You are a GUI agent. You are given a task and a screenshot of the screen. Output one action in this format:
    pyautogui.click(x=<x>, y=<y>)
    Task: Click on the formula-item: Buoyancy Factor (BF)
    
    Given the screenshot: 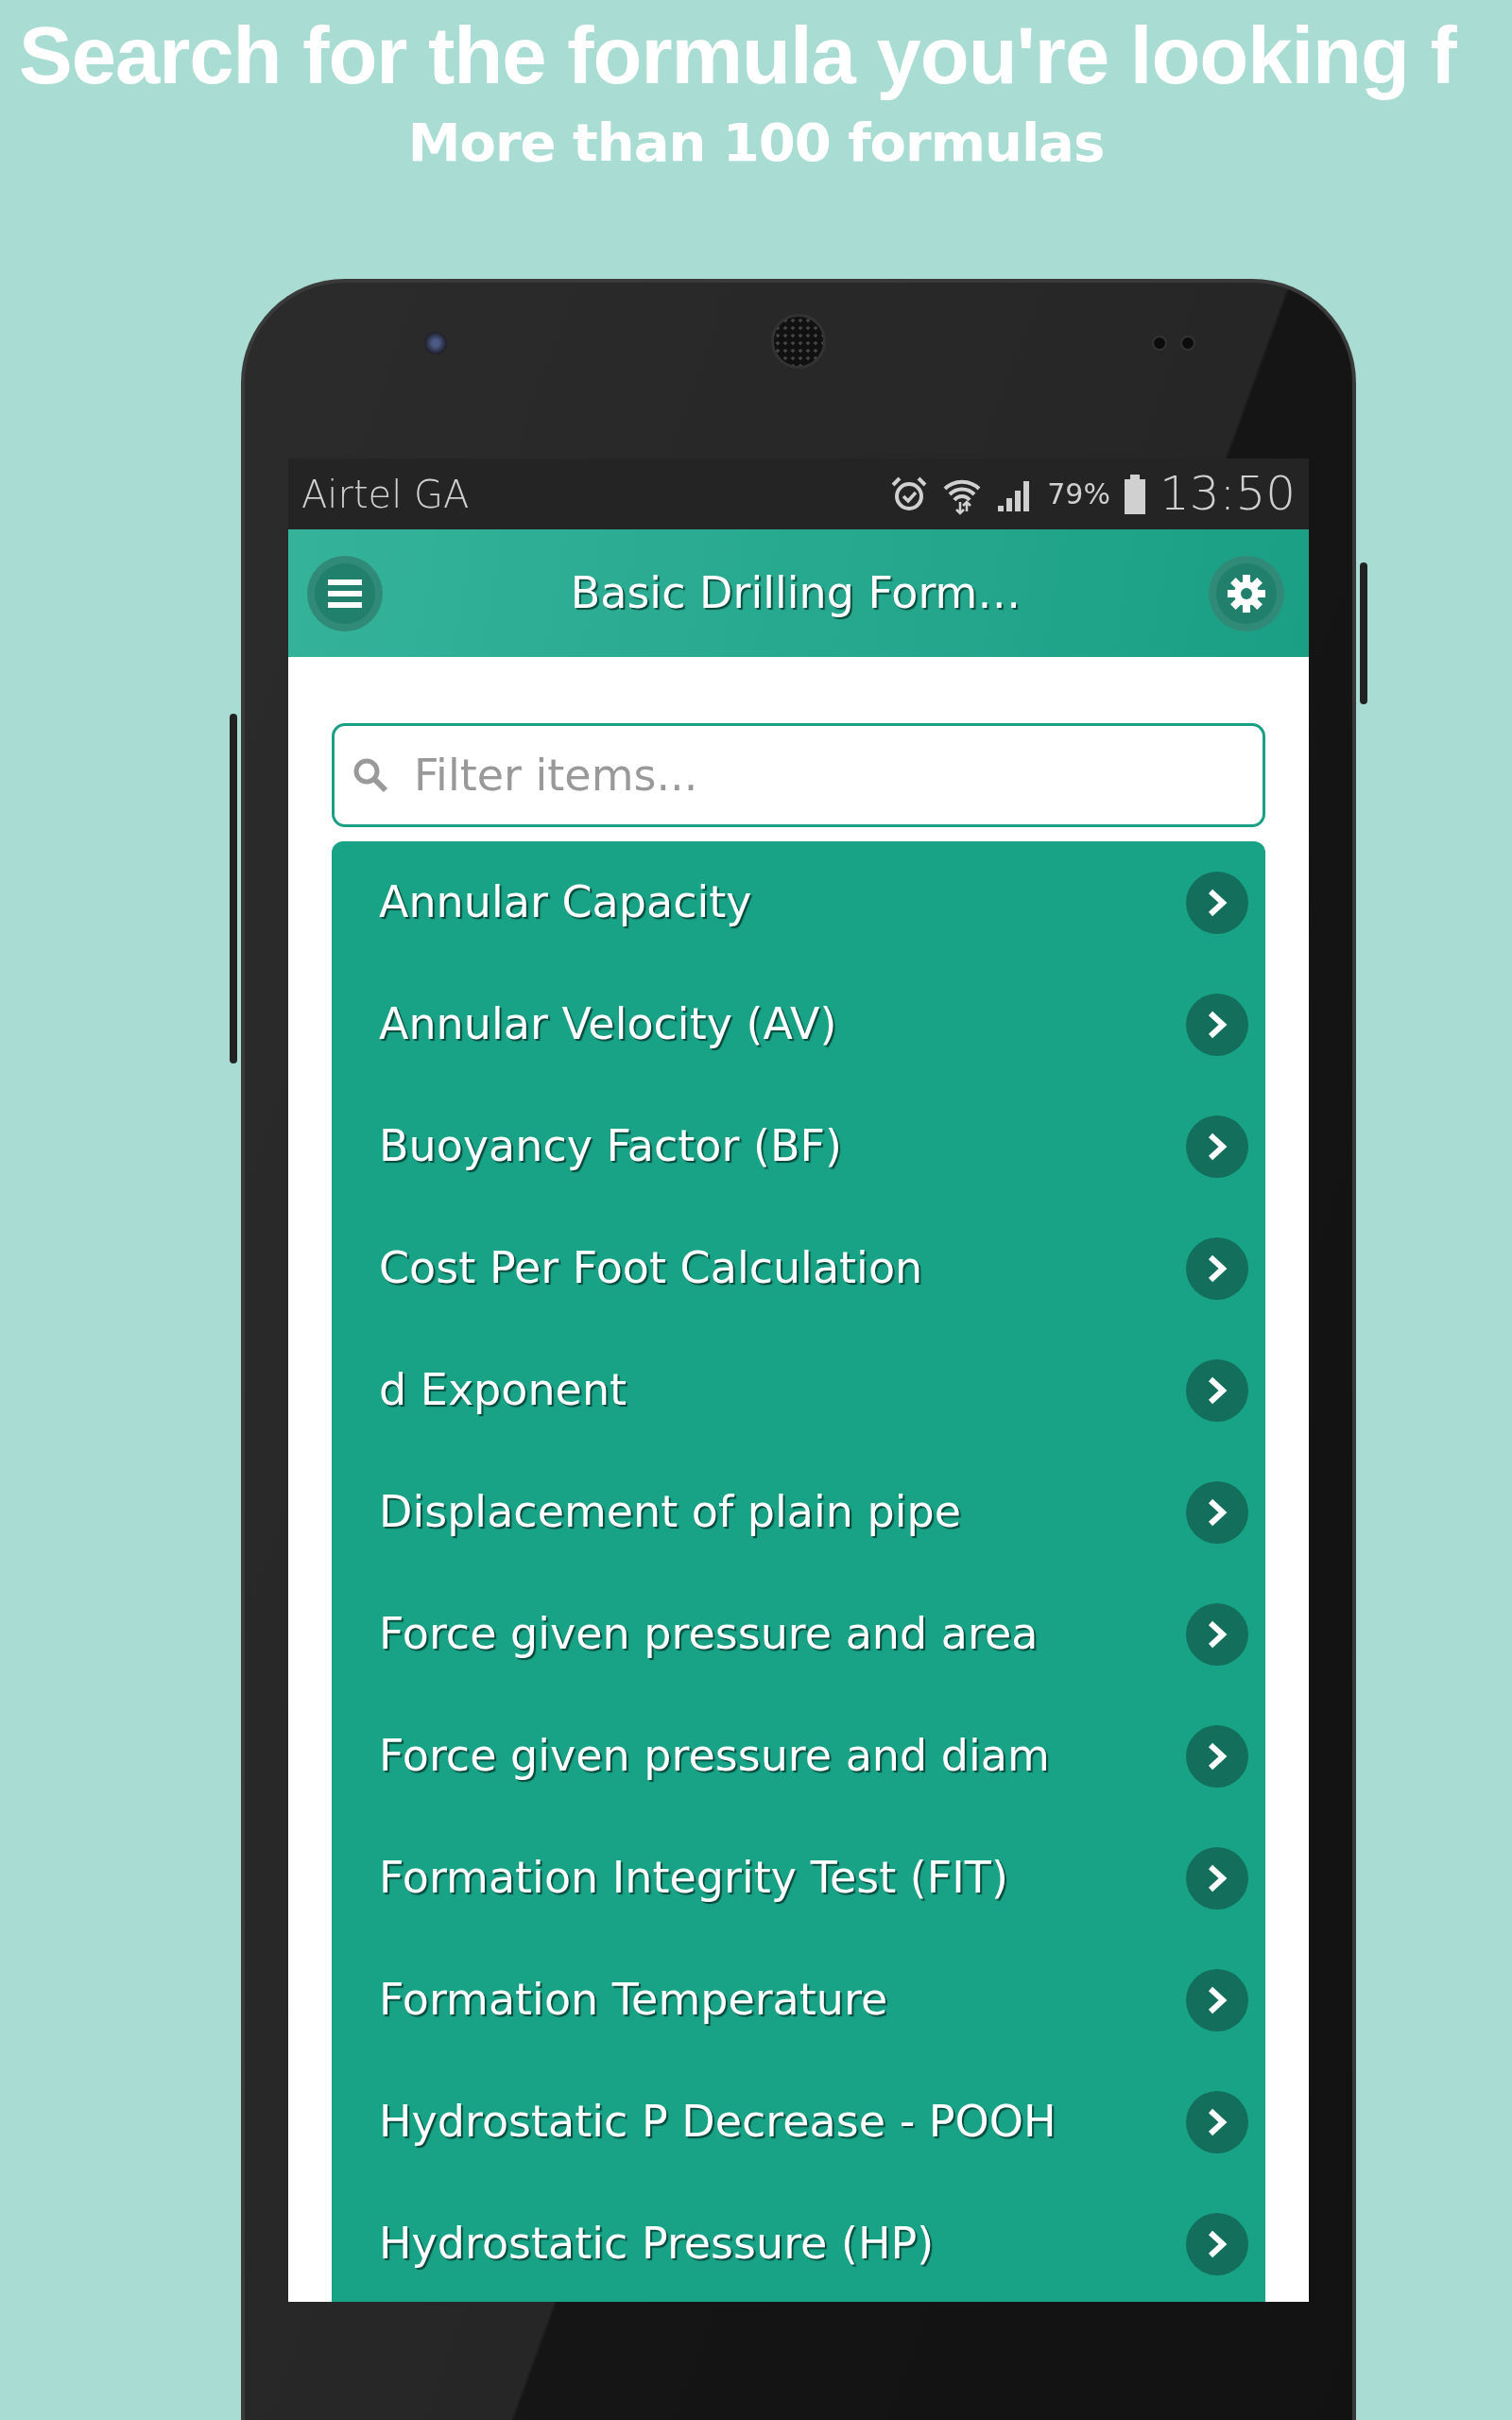 What is the action you would take?
    pyautogui.click(x=798, y=1146)
    